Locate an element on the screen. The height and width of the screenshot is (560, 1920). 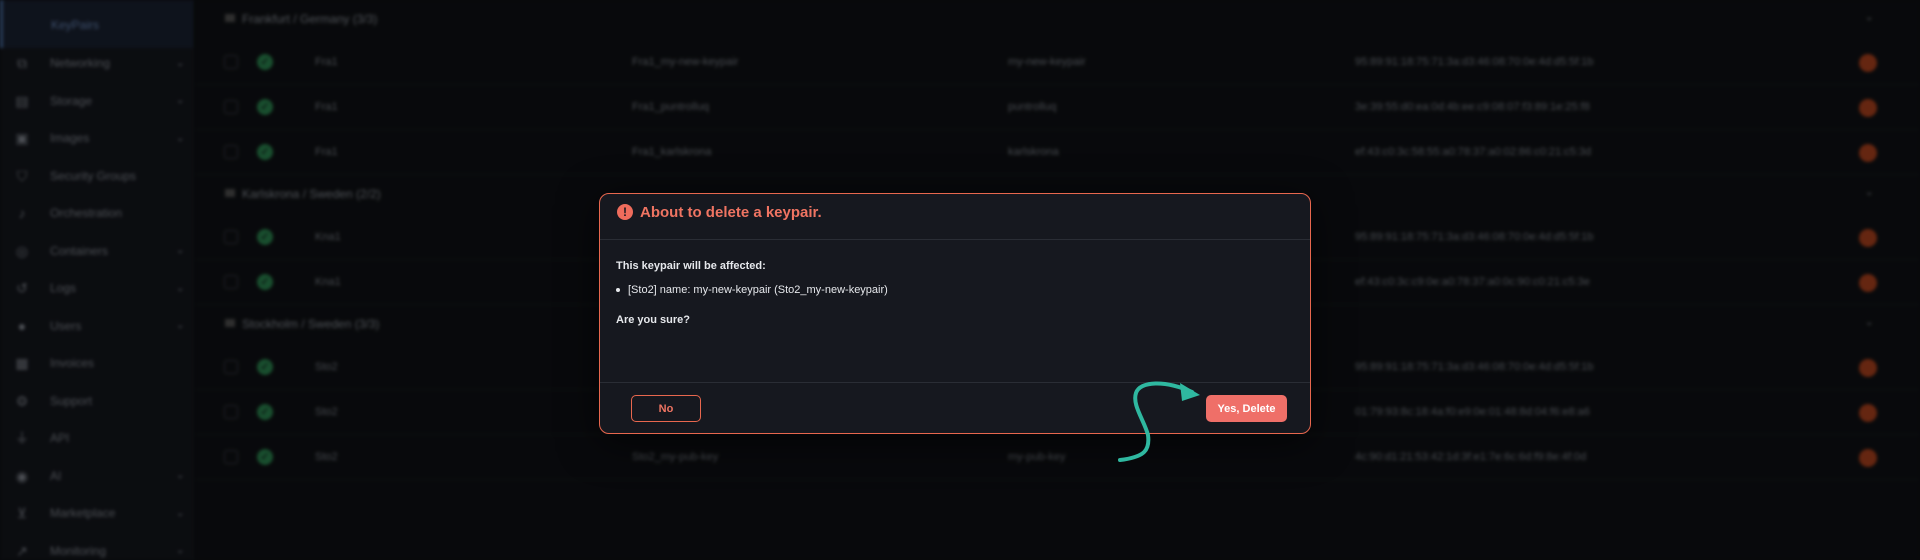
alert-icon: ! is located at coordinates (625, 212).